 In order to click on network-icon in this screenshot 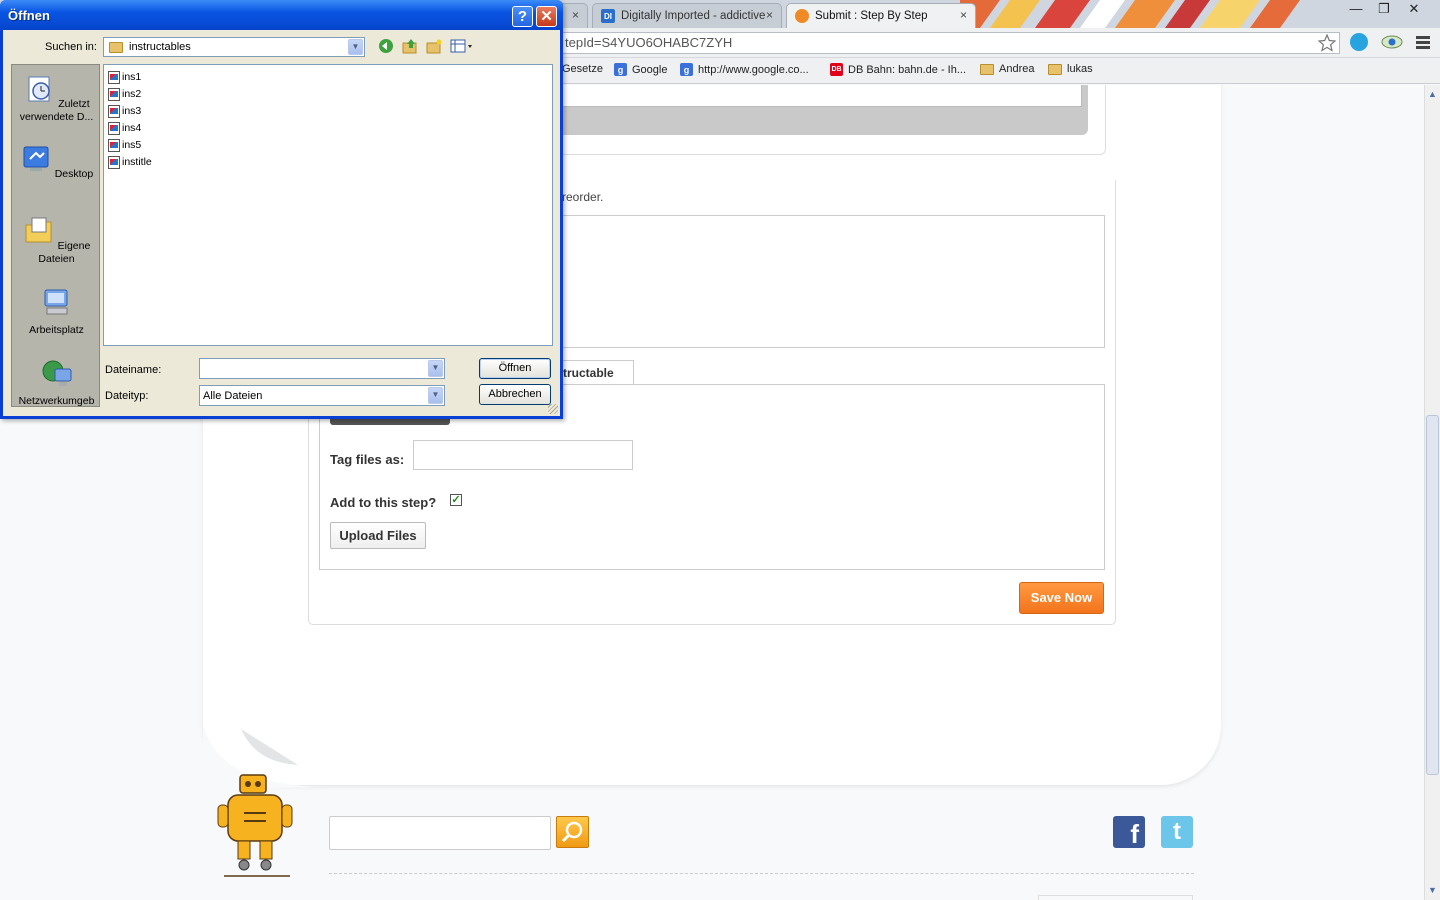, I will do `click(56, 373)`.